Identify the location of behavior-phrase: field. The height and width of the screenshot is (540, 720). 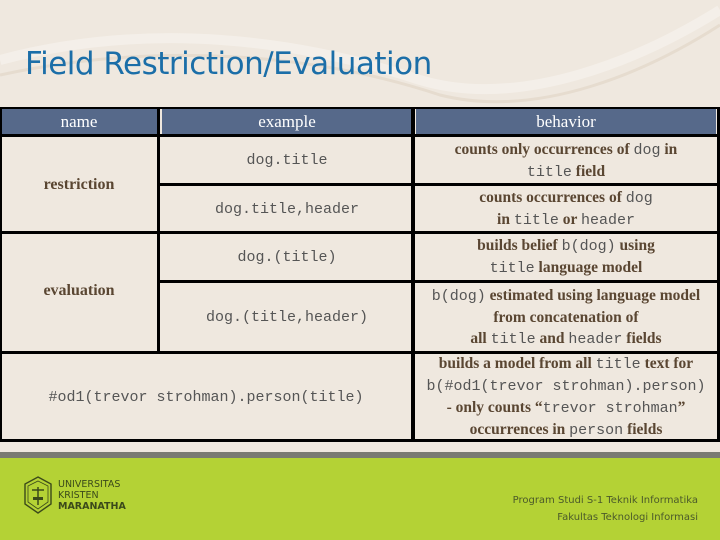
(588, 171).